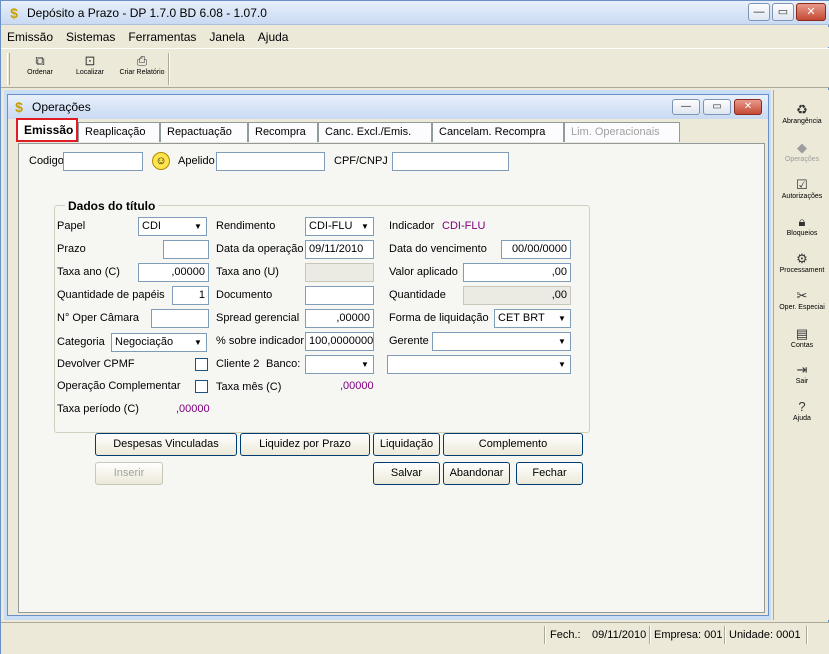  I want to click on data-operacao-label: Data da operação, so click(260, 249).